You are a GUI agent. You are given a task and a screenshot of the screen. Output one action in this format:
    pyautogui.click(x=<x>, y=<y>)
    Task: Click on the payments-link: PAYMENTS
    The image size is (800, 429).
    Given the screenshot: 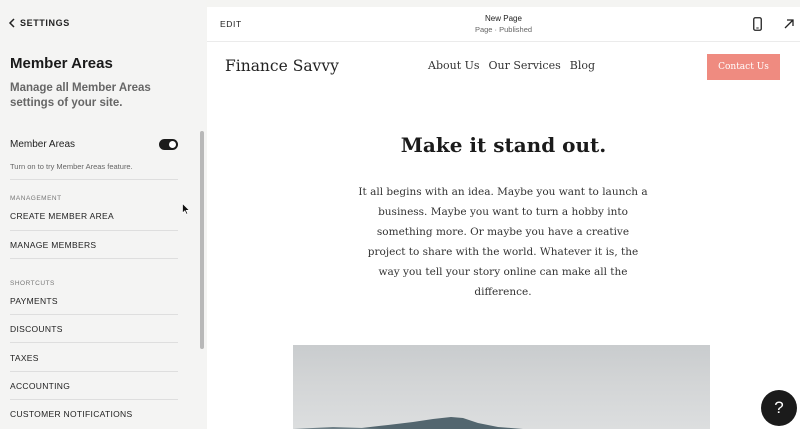 What is the action you would take?
    pyautogui.click(x=34, y=301)
    